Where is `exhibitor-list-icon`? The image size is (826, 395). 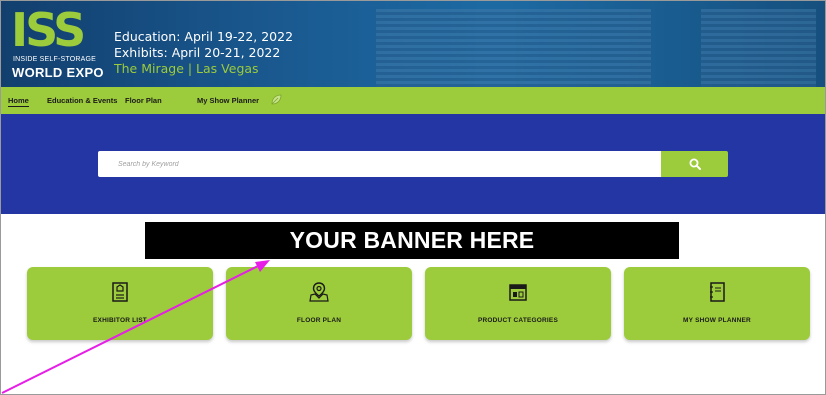
exhibitor-list-icon is located at coordinates (120, 292).